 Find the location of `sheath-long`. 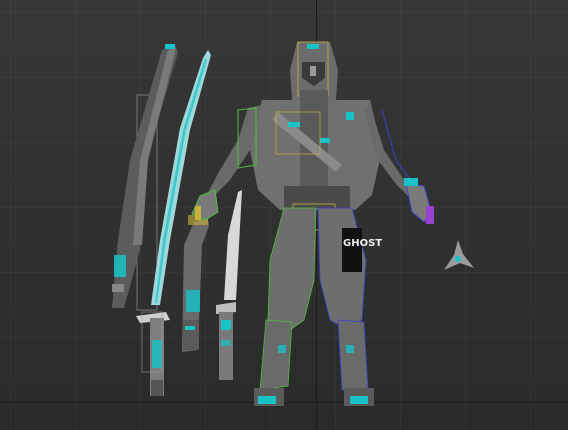

sheath-long is located at coordinates (145, 177).